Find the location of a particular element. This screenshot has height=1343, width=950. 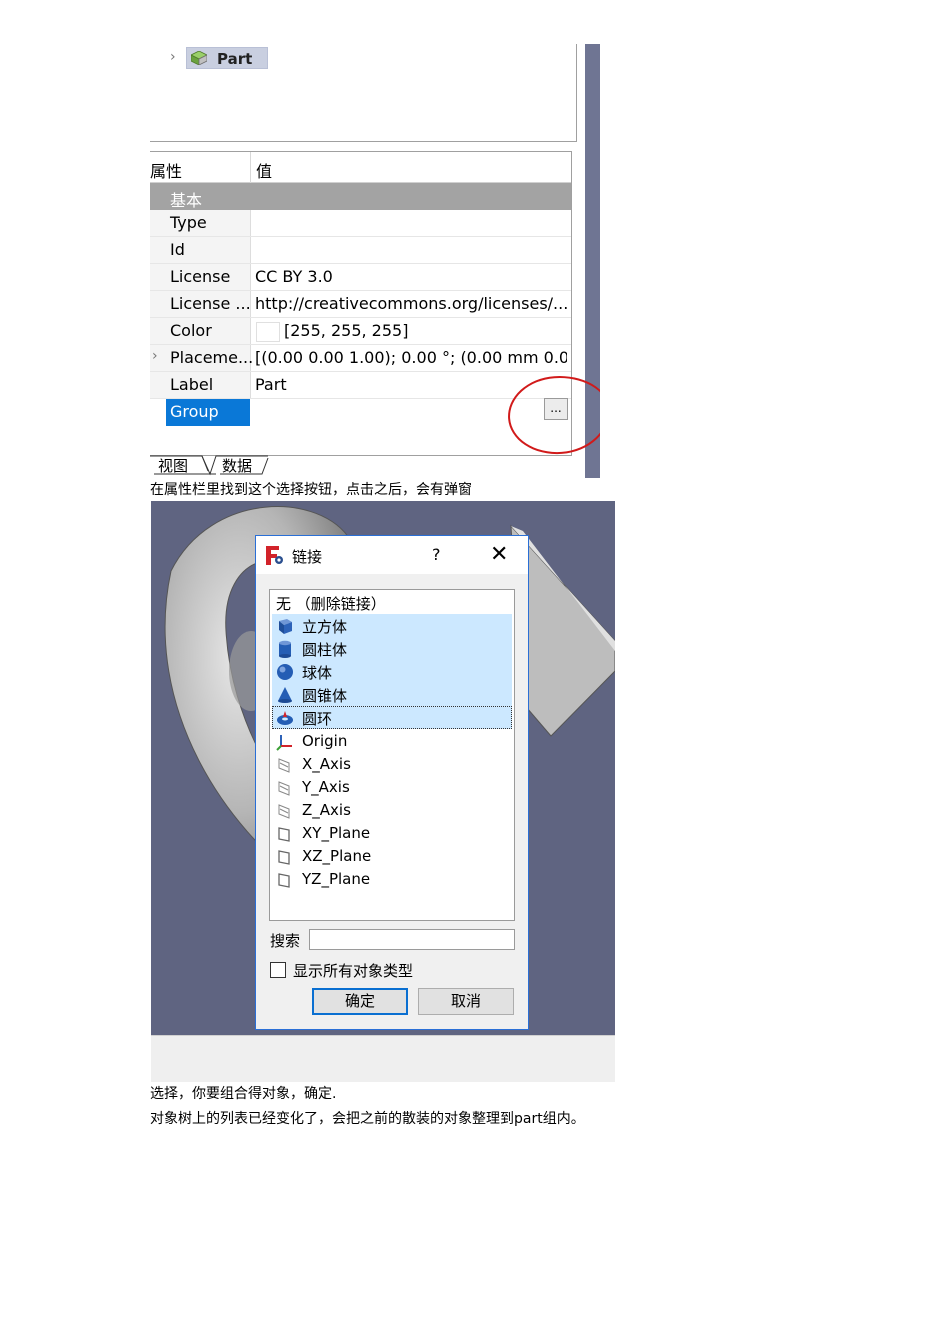

property-key: Label is located at coordinates (192, 384).